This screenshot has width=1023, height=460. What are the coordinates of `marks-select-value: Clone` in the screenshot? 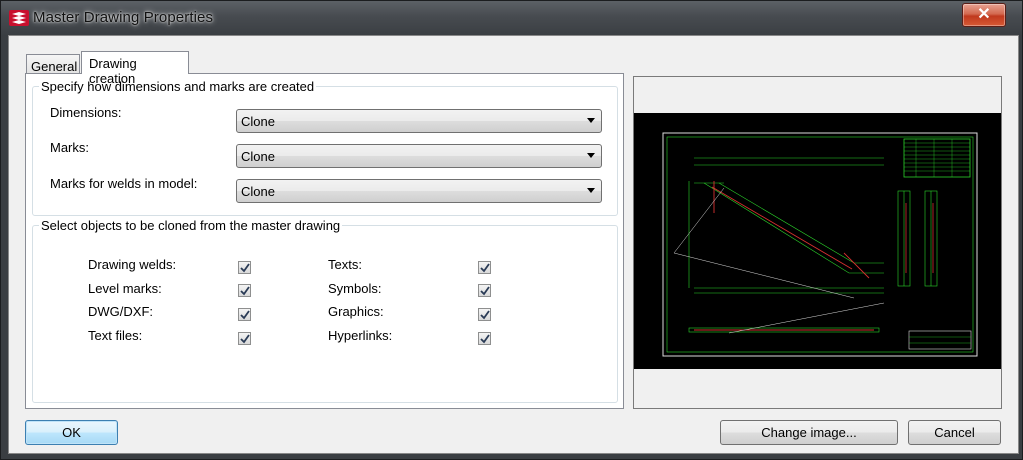 It's located at (258, 156).